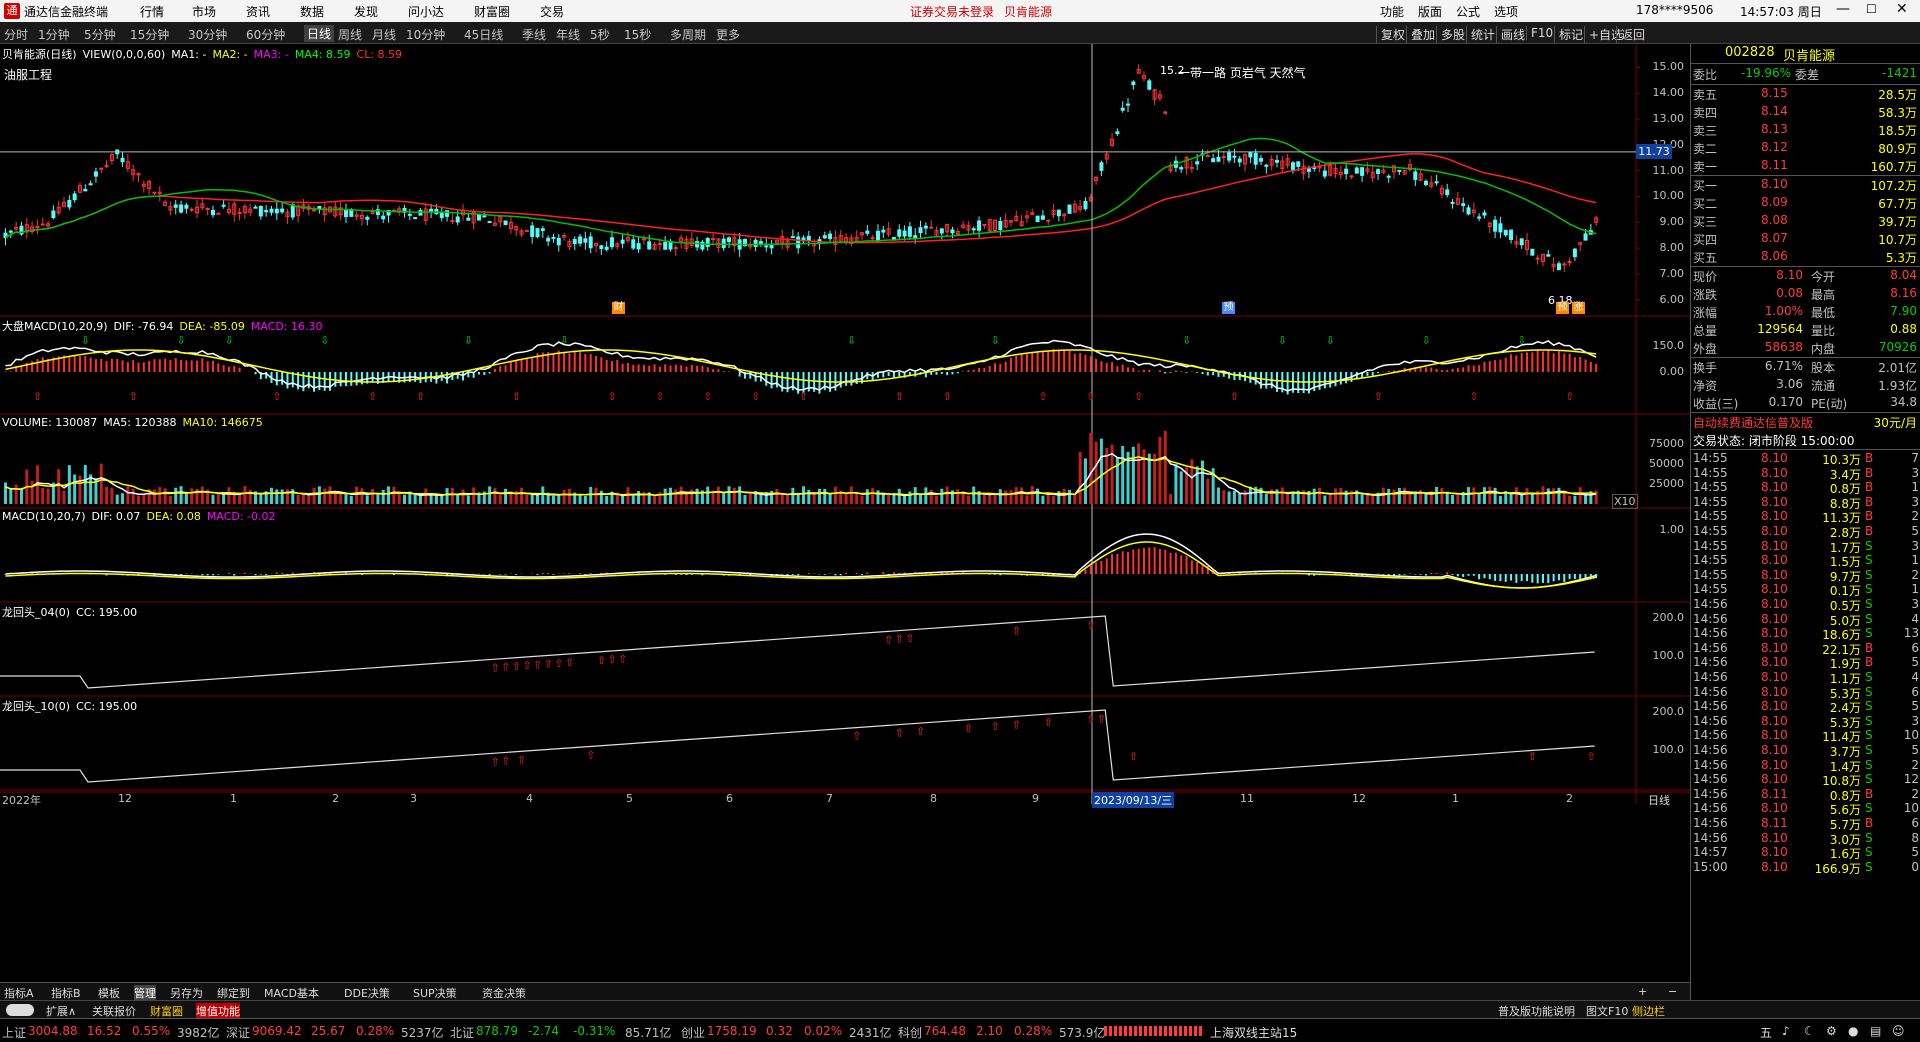 Image resolution: width=1920 pixels, height=1042 pixels. What do you see at coordinates (552, 11) in the screenshot?
I see `menu-jiaoyi: 交易` at bounding box center [552, 11].